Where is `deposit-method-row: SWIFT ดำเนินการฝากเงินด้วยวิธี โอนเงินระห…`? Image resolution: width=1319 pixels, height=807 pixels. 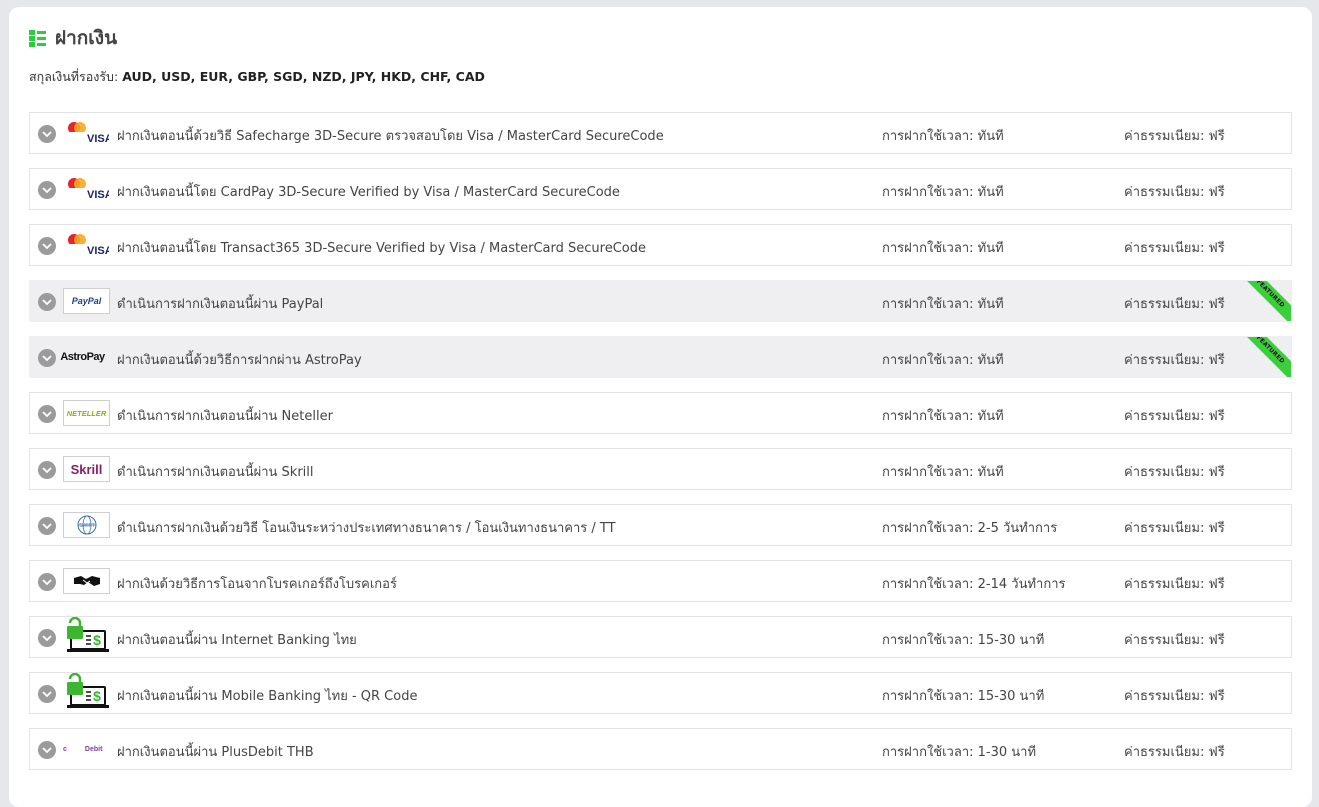 deposit-method-row: SWIFT ดำเนินการฝากเงินด้วยวิธี โอนเงินระห… is located at coordinates (660, 525).